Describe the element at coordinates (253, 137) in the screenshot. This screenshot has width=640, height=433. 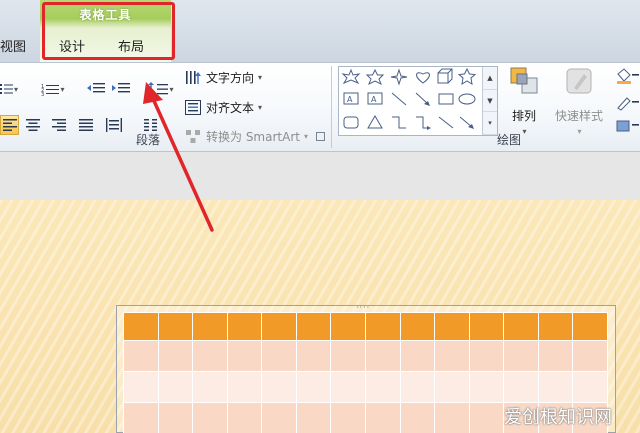
I see `convert-smartart-label: 转换为 SmartArt` at that location.